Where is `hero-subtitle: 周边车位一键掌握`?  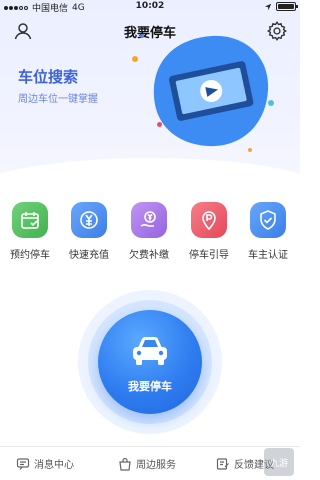
hero-subtitle: 周边车位一键掌握 is located at coordinates (58, 99).